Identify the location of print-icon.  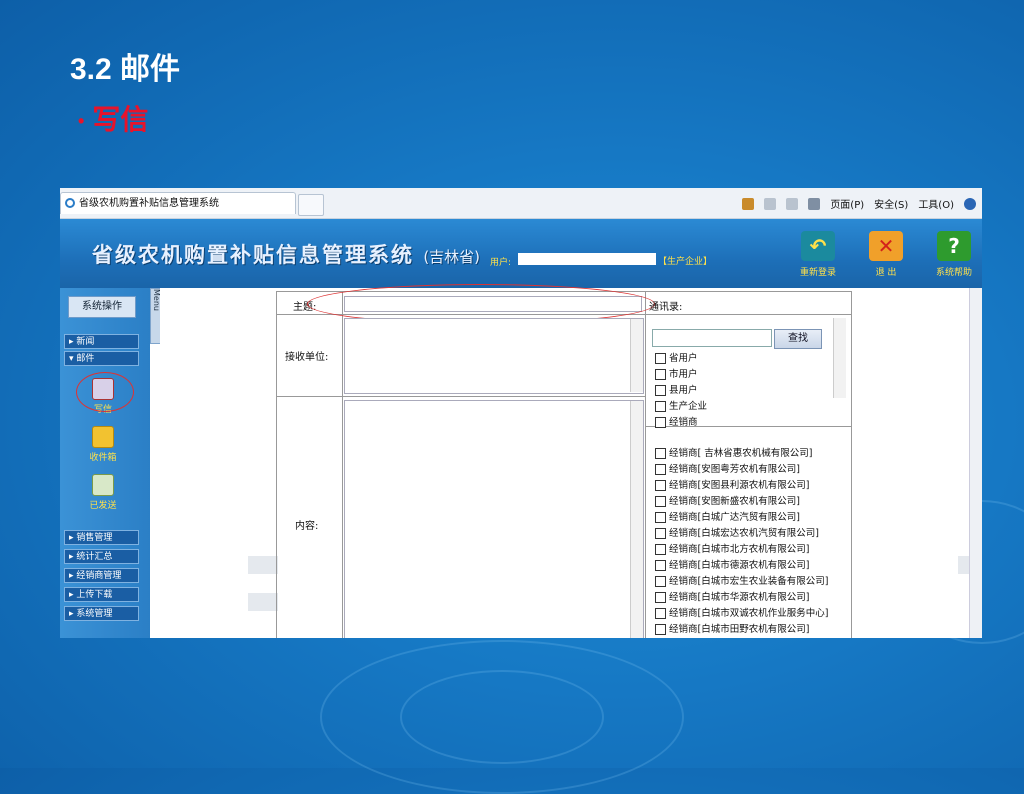
(814, 203).